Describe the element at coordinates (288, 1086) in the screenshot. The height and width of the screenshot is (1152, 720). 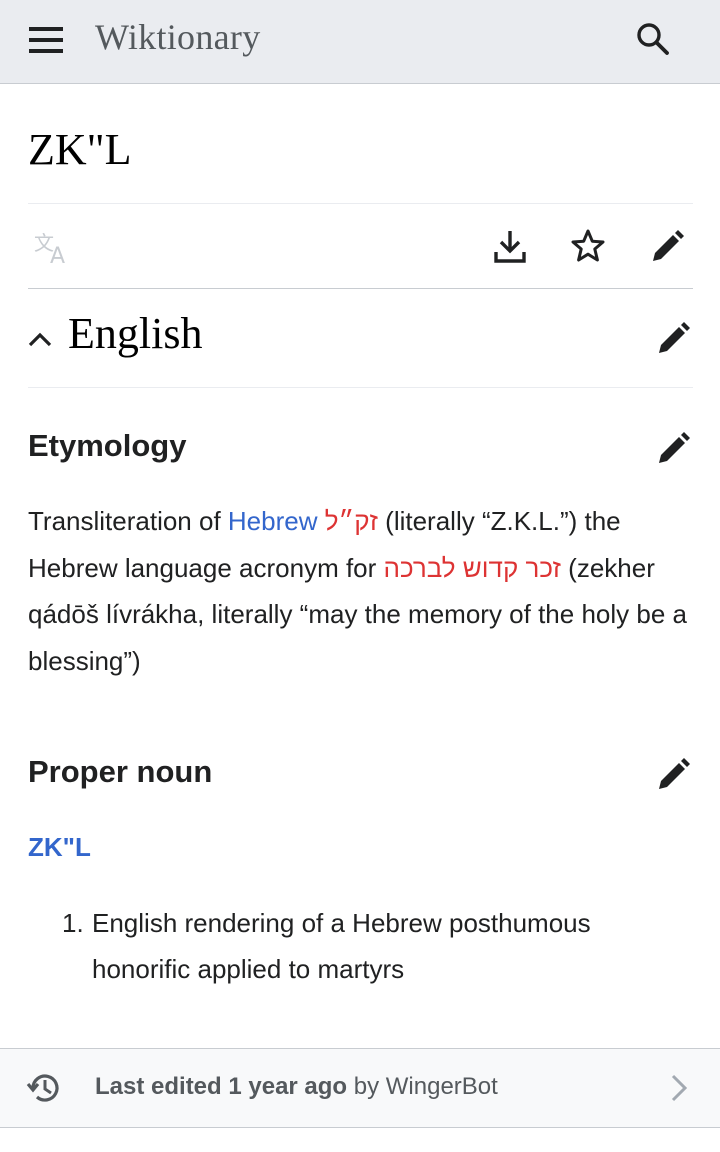
I see `last-edited-time: 1 year ago` at that location.